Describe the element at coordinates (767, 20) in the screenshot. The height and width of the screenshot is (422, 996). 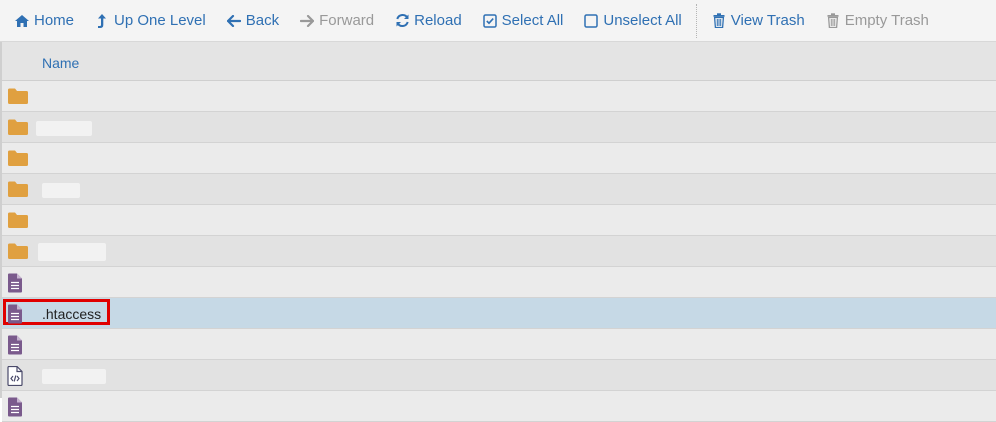
I see `view-trash-label: View Trash` at that location.